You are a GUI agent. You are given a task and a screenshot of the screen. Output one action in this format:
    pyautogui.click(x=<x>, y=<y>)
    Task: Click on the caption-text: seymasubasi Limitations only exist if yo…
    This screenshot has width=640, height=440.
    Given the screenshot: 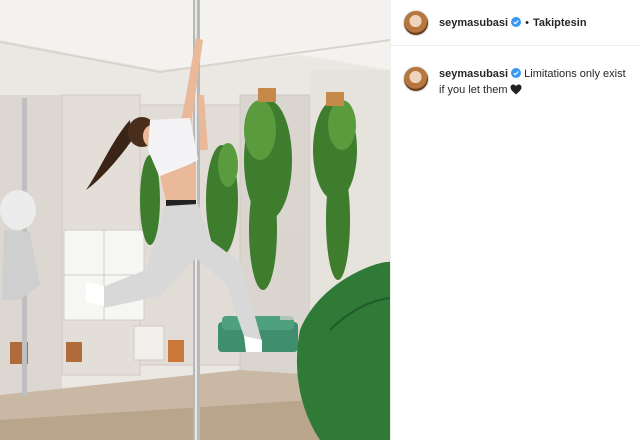 What is the action you would take?
    pyautogui.click(x=536, y=82)
    